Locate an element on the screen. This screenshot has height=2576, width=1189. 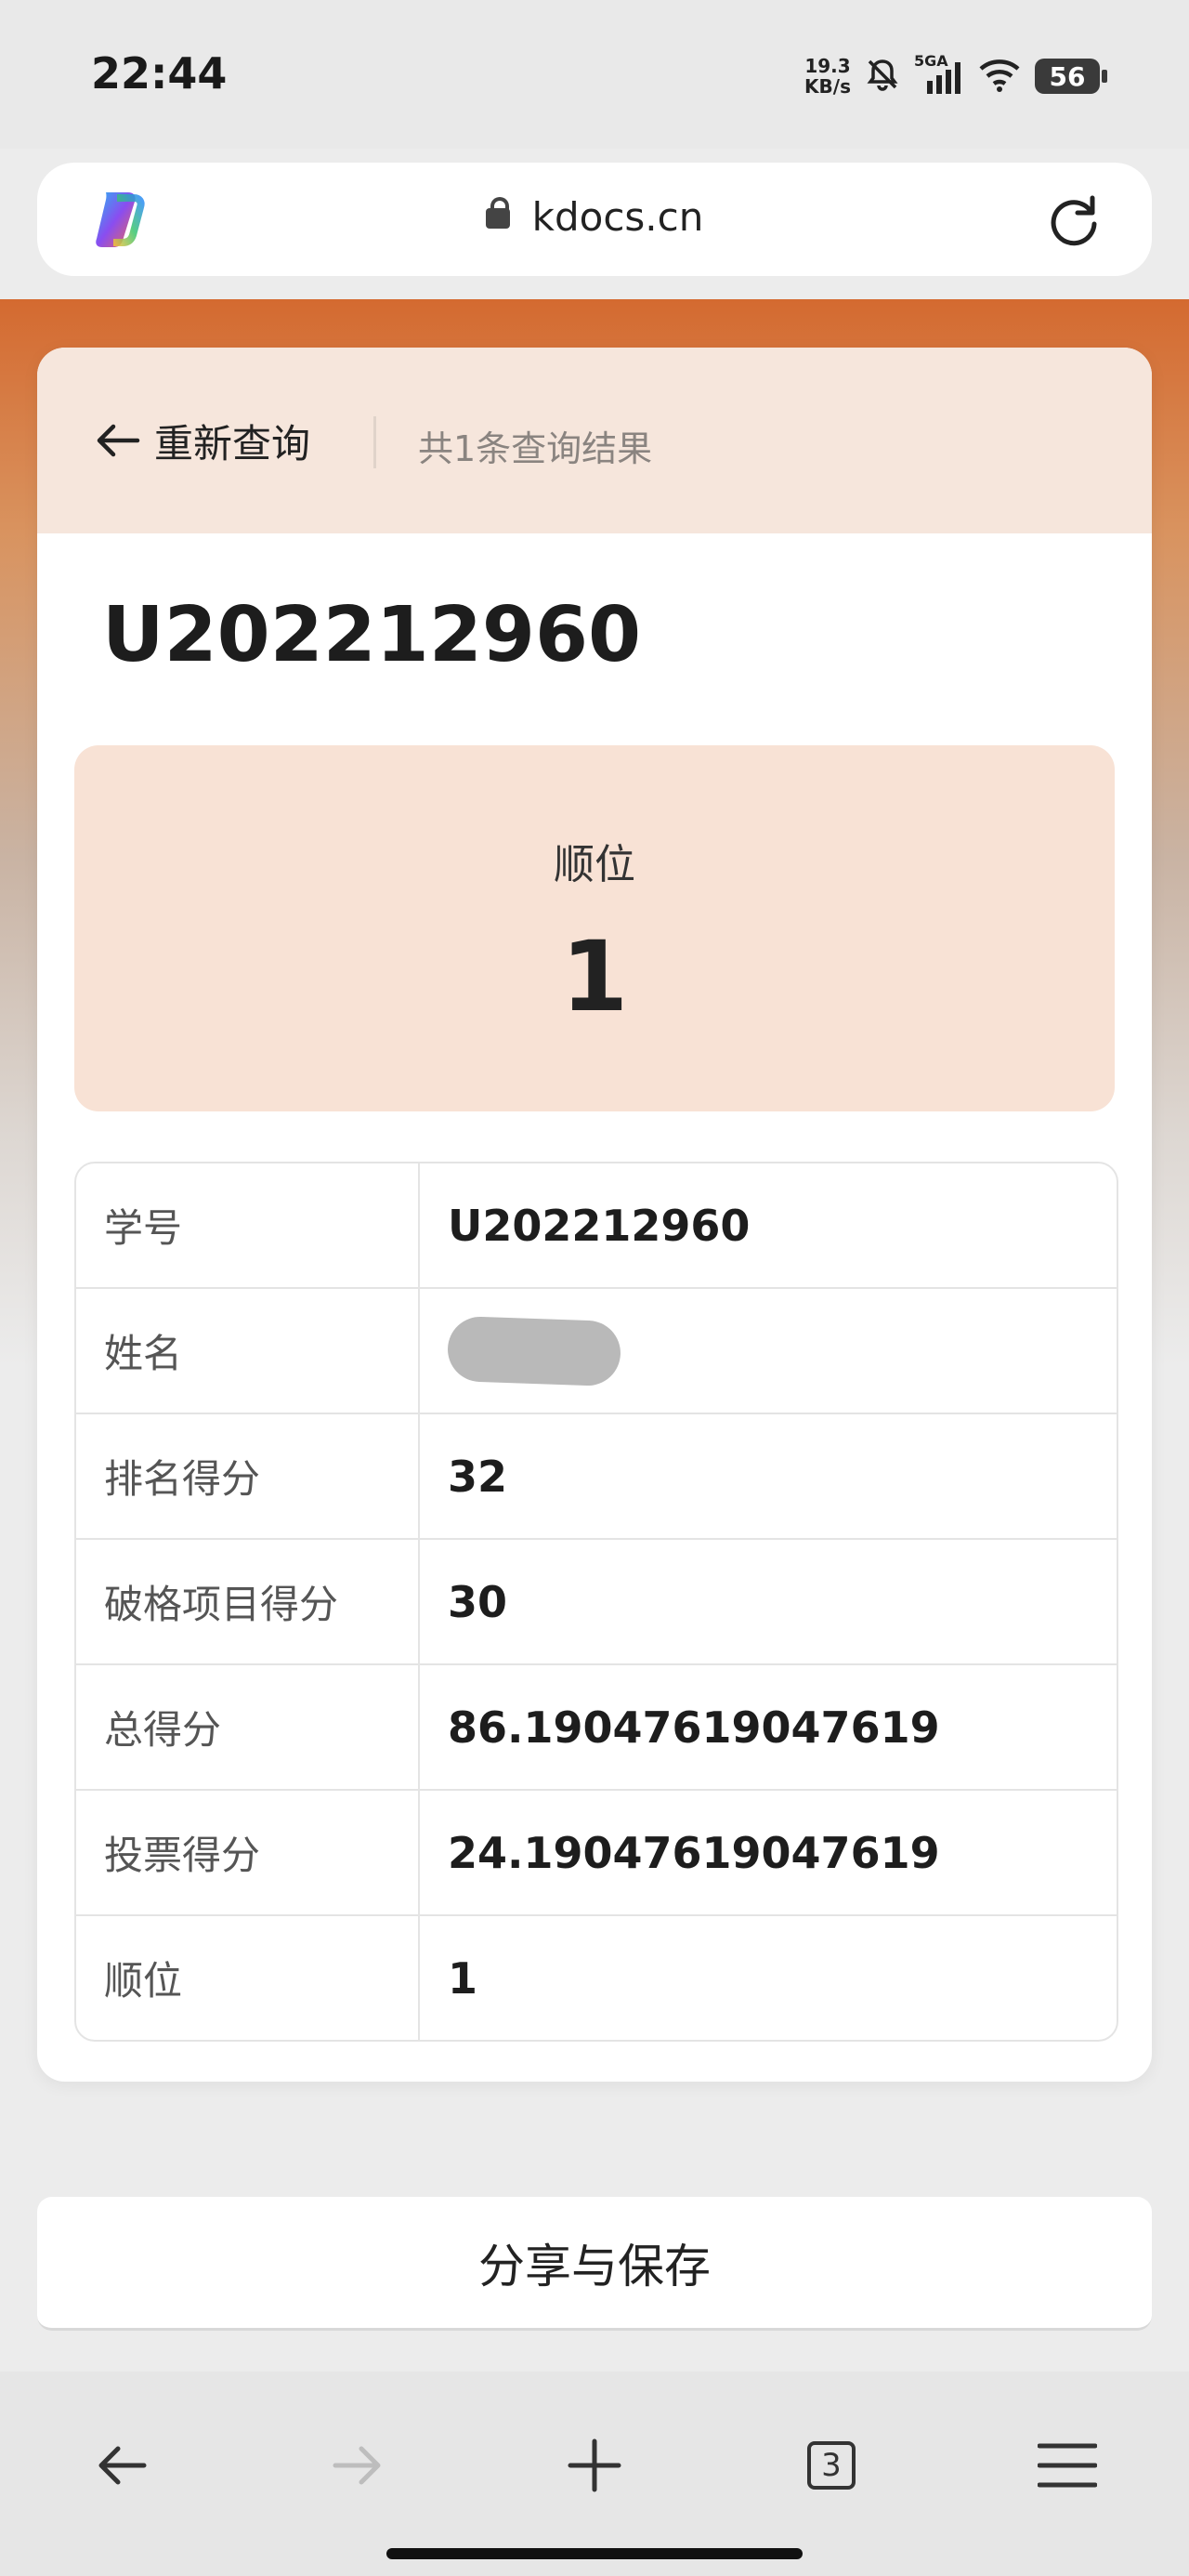
new-tab-button is located at coordinates (594, 2465).